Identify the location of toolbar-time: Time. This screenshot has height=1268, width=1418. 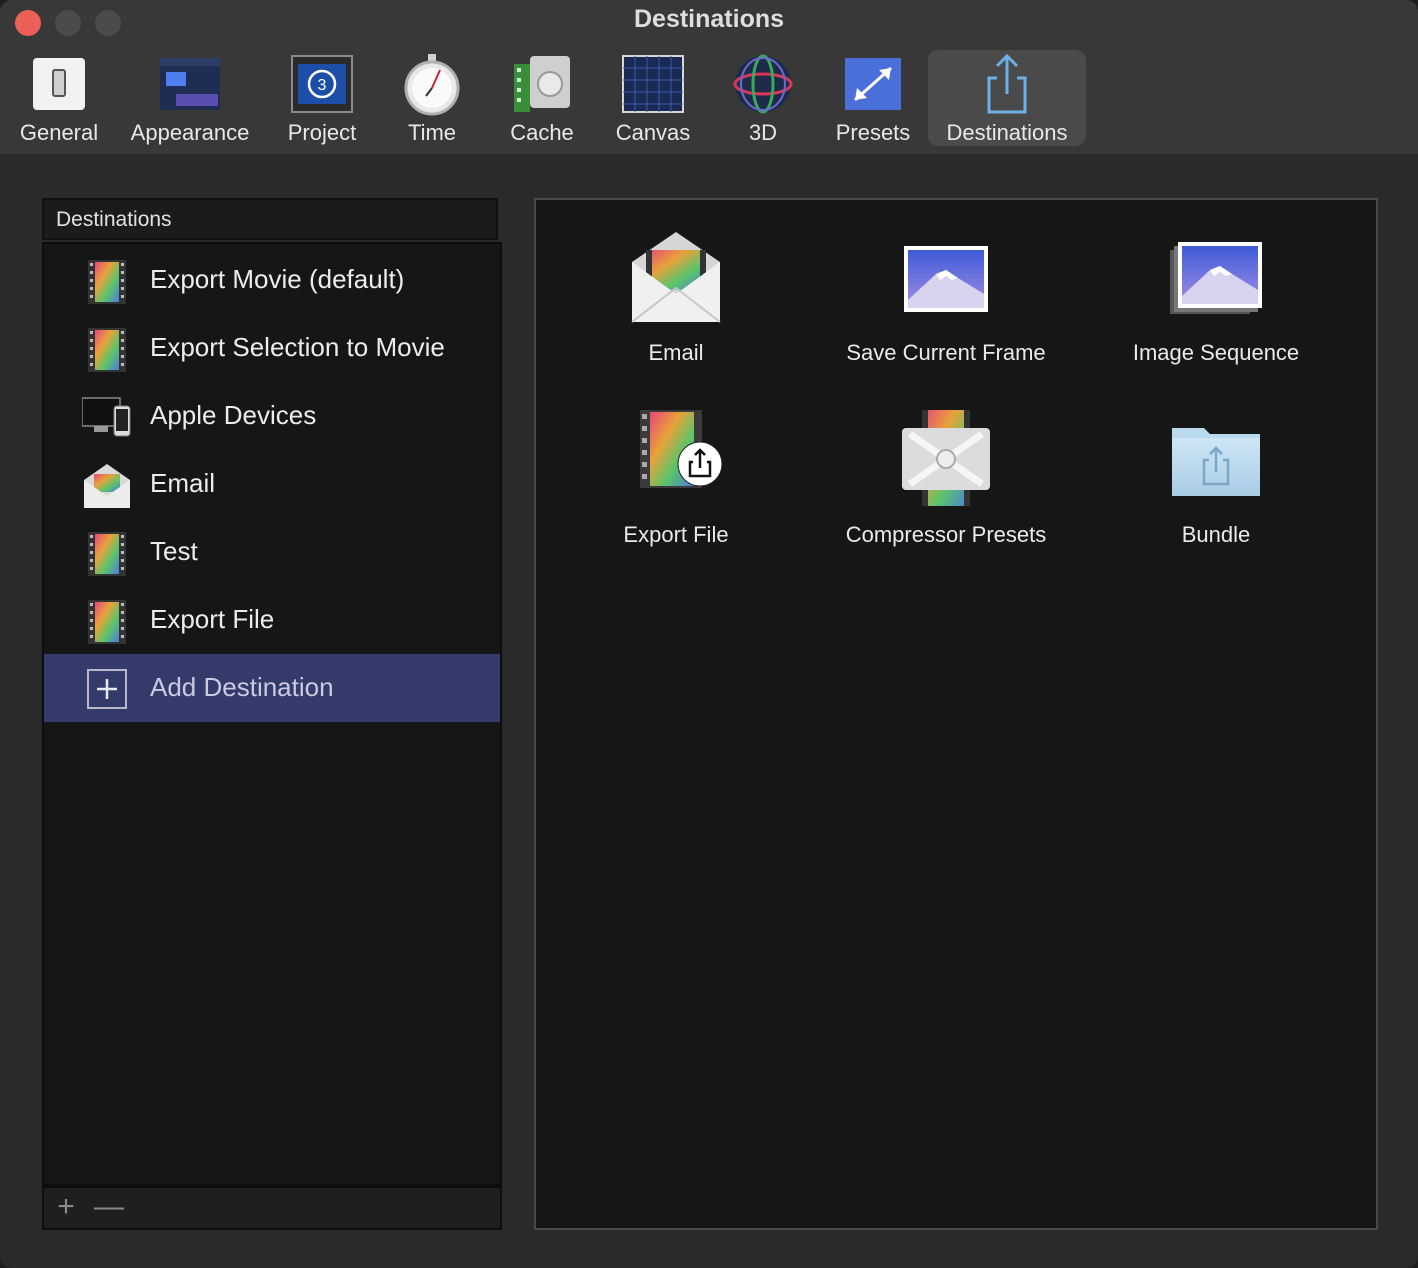
(432, 98).